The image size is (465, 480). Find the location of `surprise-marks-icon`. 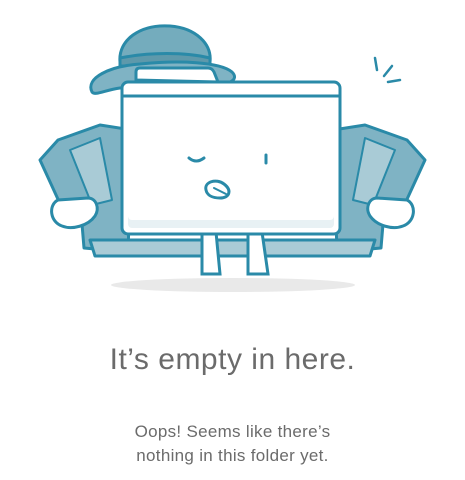

surprise-marks-icon is located at coordinates (387, 70).